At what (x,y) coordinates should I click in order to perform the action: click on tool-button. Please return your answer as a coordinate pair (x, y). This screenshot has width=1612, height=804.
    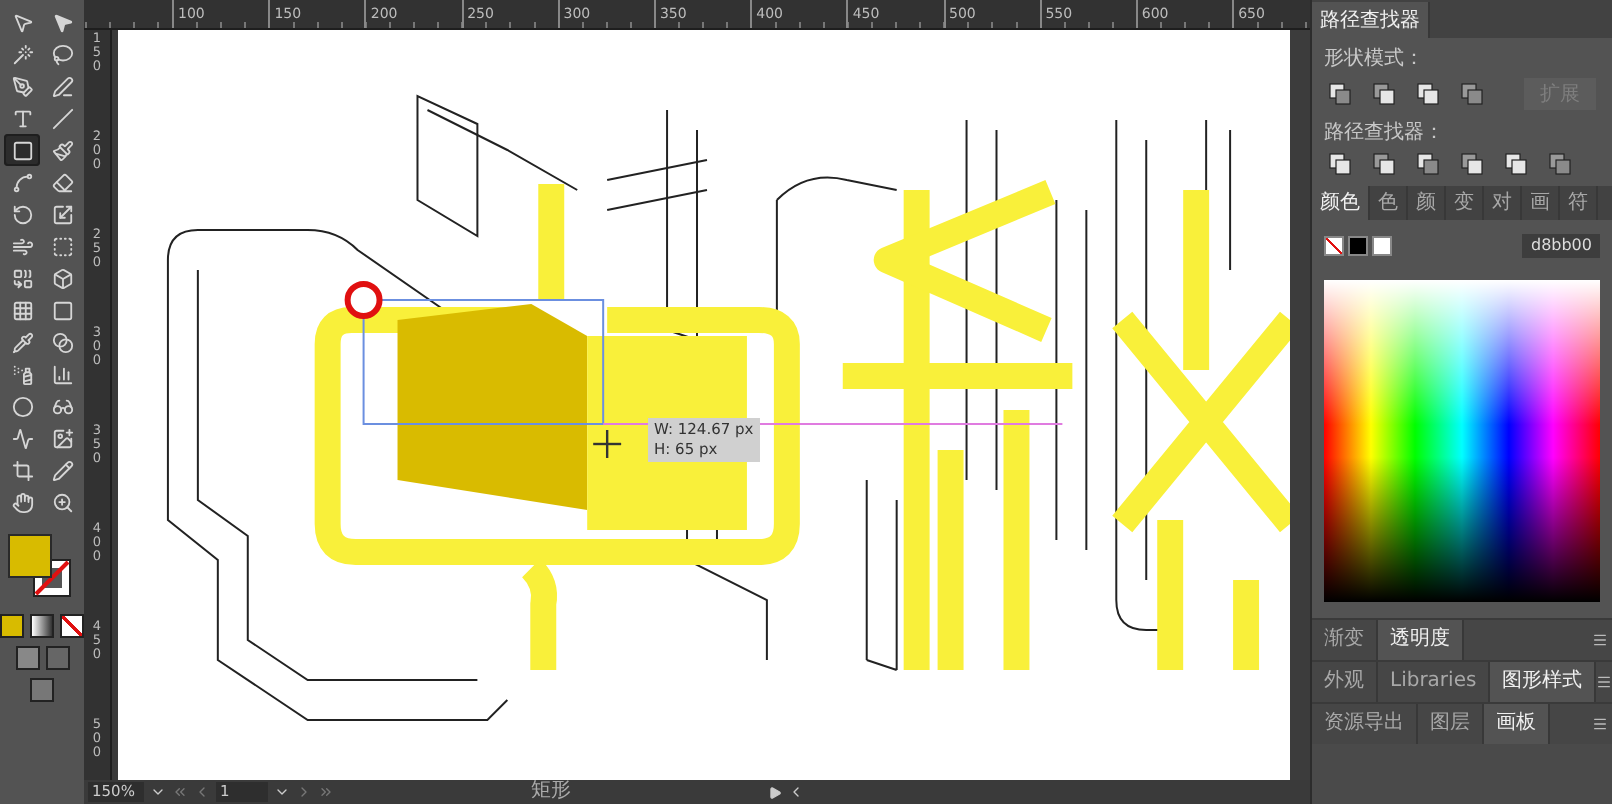
    Looking at the image, I should click on (22, 150).